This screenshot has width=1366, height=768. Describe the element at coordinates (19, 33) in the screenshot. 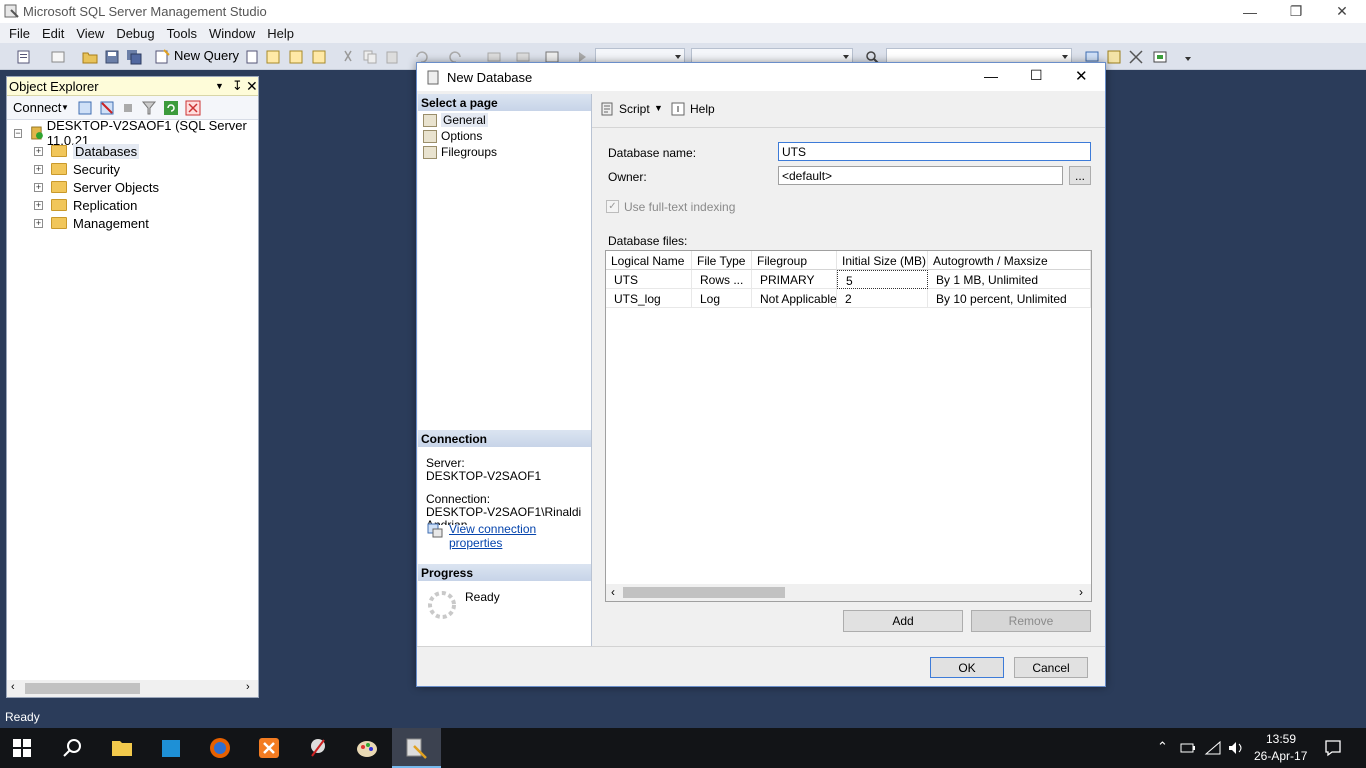

I see `menu-file: File` at that location.